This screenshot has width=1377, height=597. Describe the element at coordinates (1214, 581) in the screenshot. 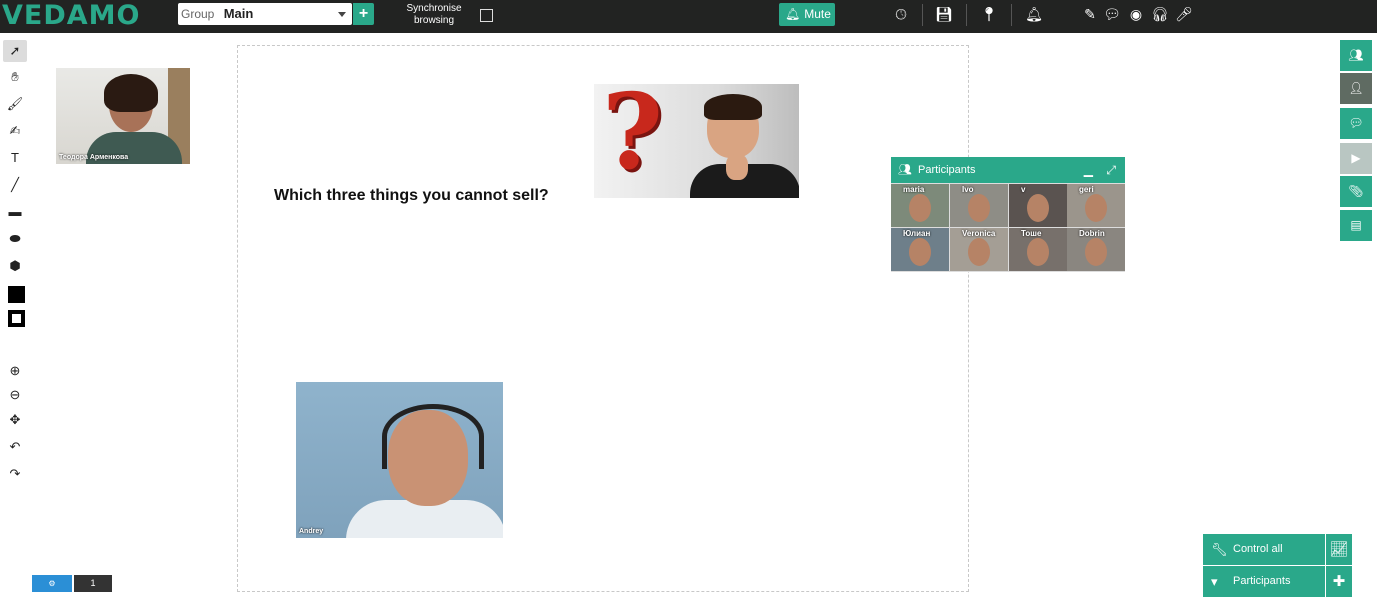

I see `caret-down-icon: ▾` at that location.